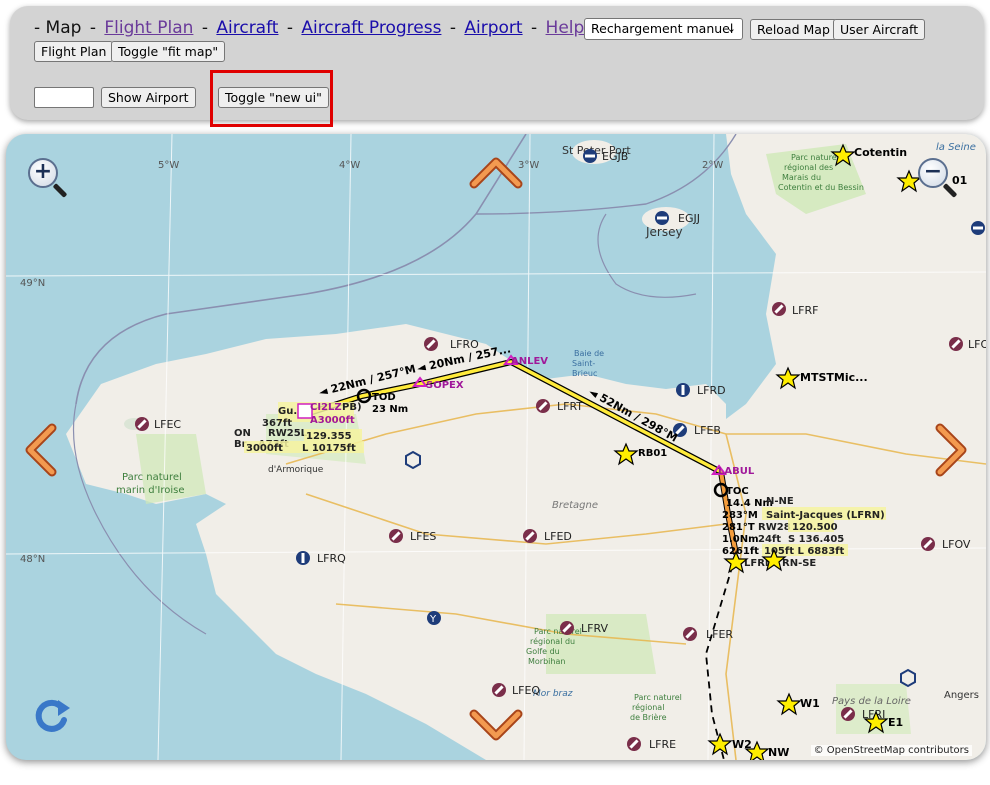 This screenshot has height=785, width=990. I want to click on nav-link-aircraft-progress: Aircraft Progress, so click(371, 28).